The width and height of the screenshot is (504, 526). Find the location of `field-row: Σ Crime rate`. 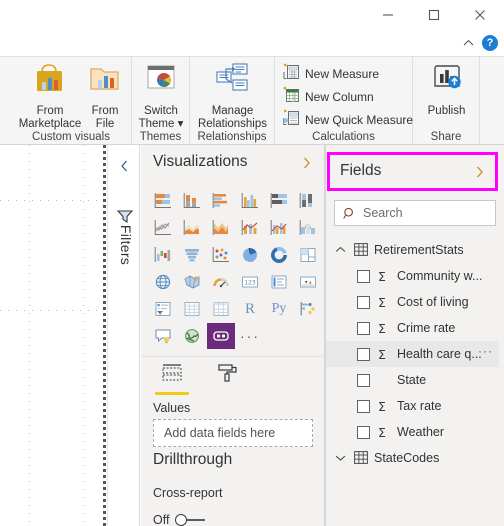

field-row: Σ Crime rate is located at coordinates (415, 328).